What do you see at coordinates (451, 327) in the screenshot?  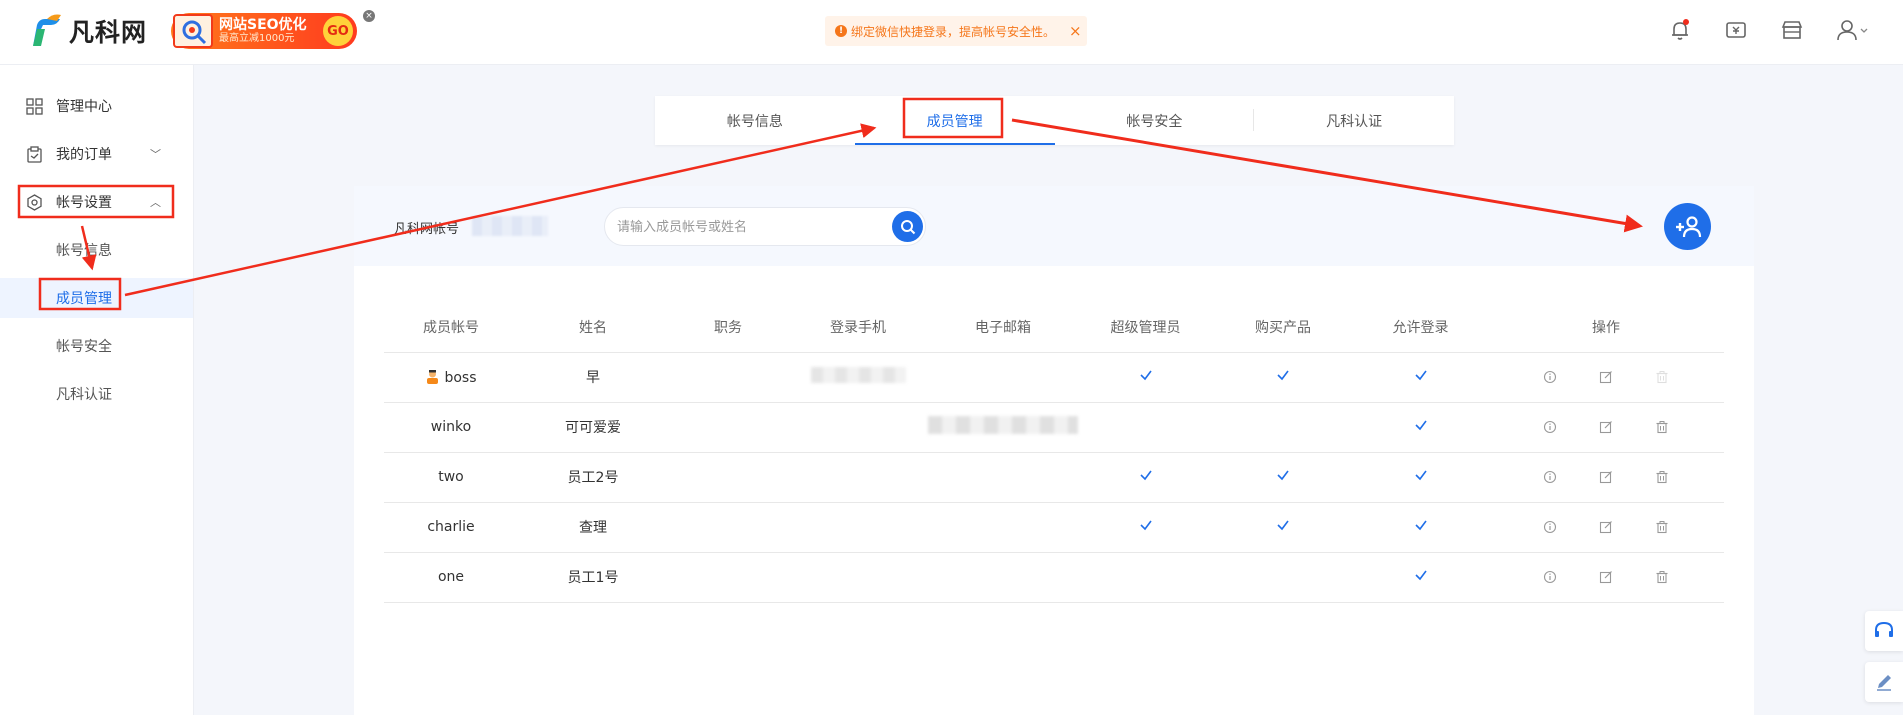 I see `col-account: 成员帐号` at bounding box center [451, 327].